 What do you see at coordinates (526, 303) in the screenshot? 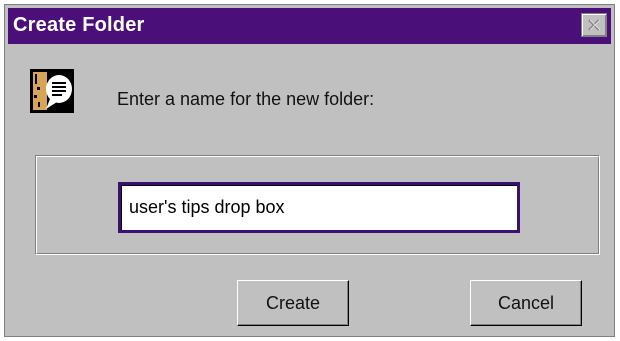
I see `cancel-button: Cancel` at bounding box center [526, 303].